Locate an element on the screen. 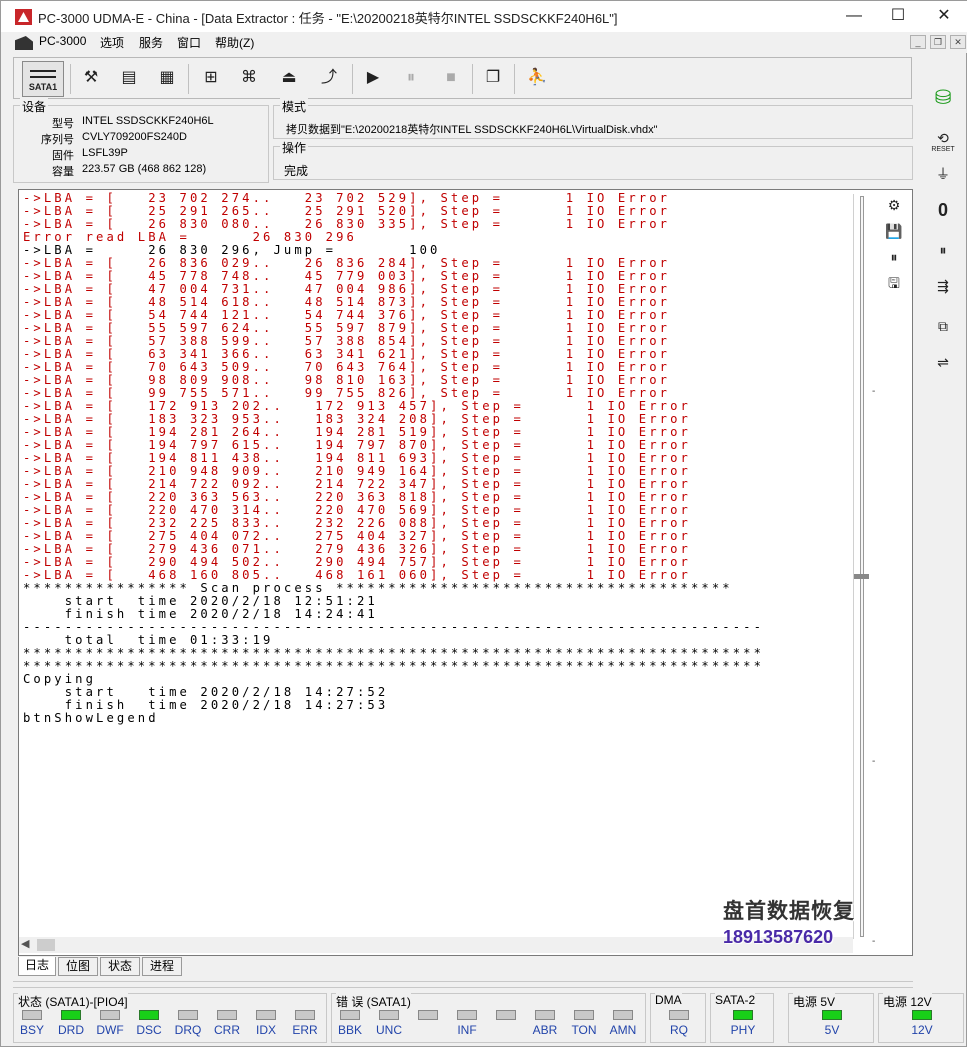 The width and height of the screenshot is (967, 1047). wrench-screwdriver-icon: ⚒ is located at coordinates (91, 78).